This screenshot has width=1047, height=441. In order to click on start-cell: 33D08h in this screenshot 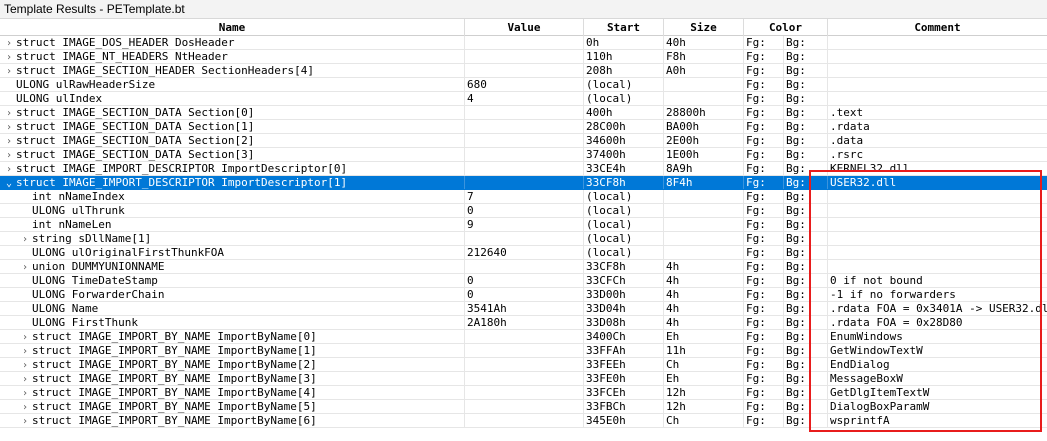, I will do `click(624, 322)`.